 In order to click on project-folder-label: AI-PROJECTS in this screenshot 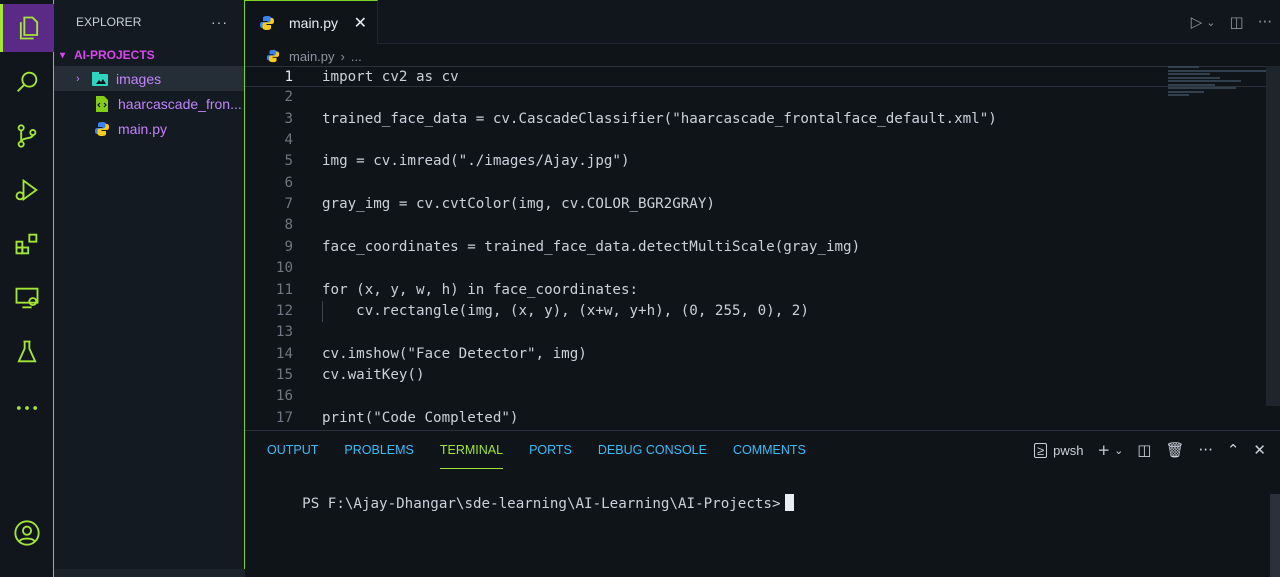, I will do `click(114, 55)`.